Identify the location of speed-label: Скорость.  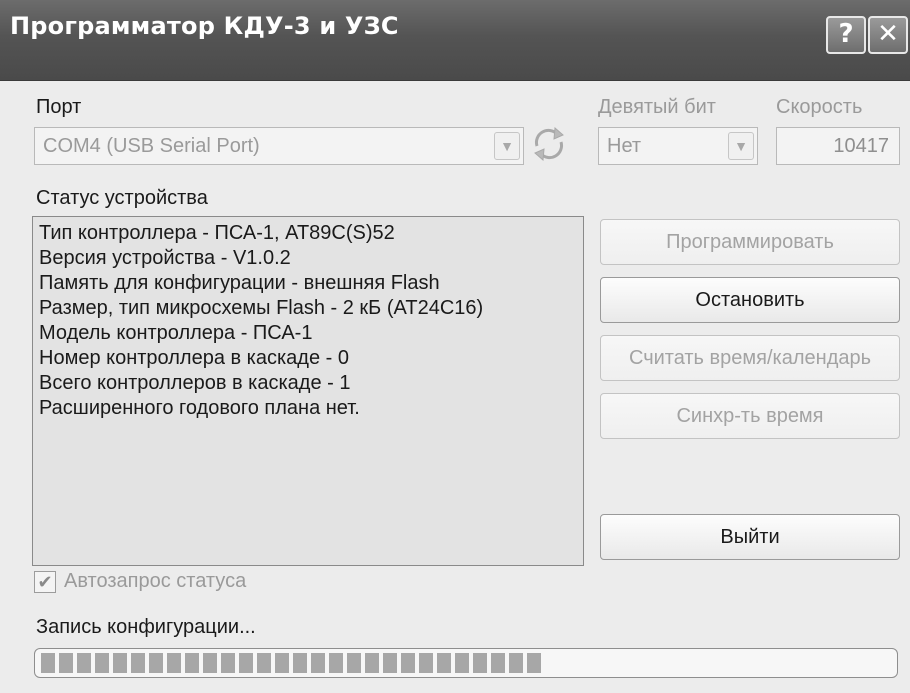
(819, 107).